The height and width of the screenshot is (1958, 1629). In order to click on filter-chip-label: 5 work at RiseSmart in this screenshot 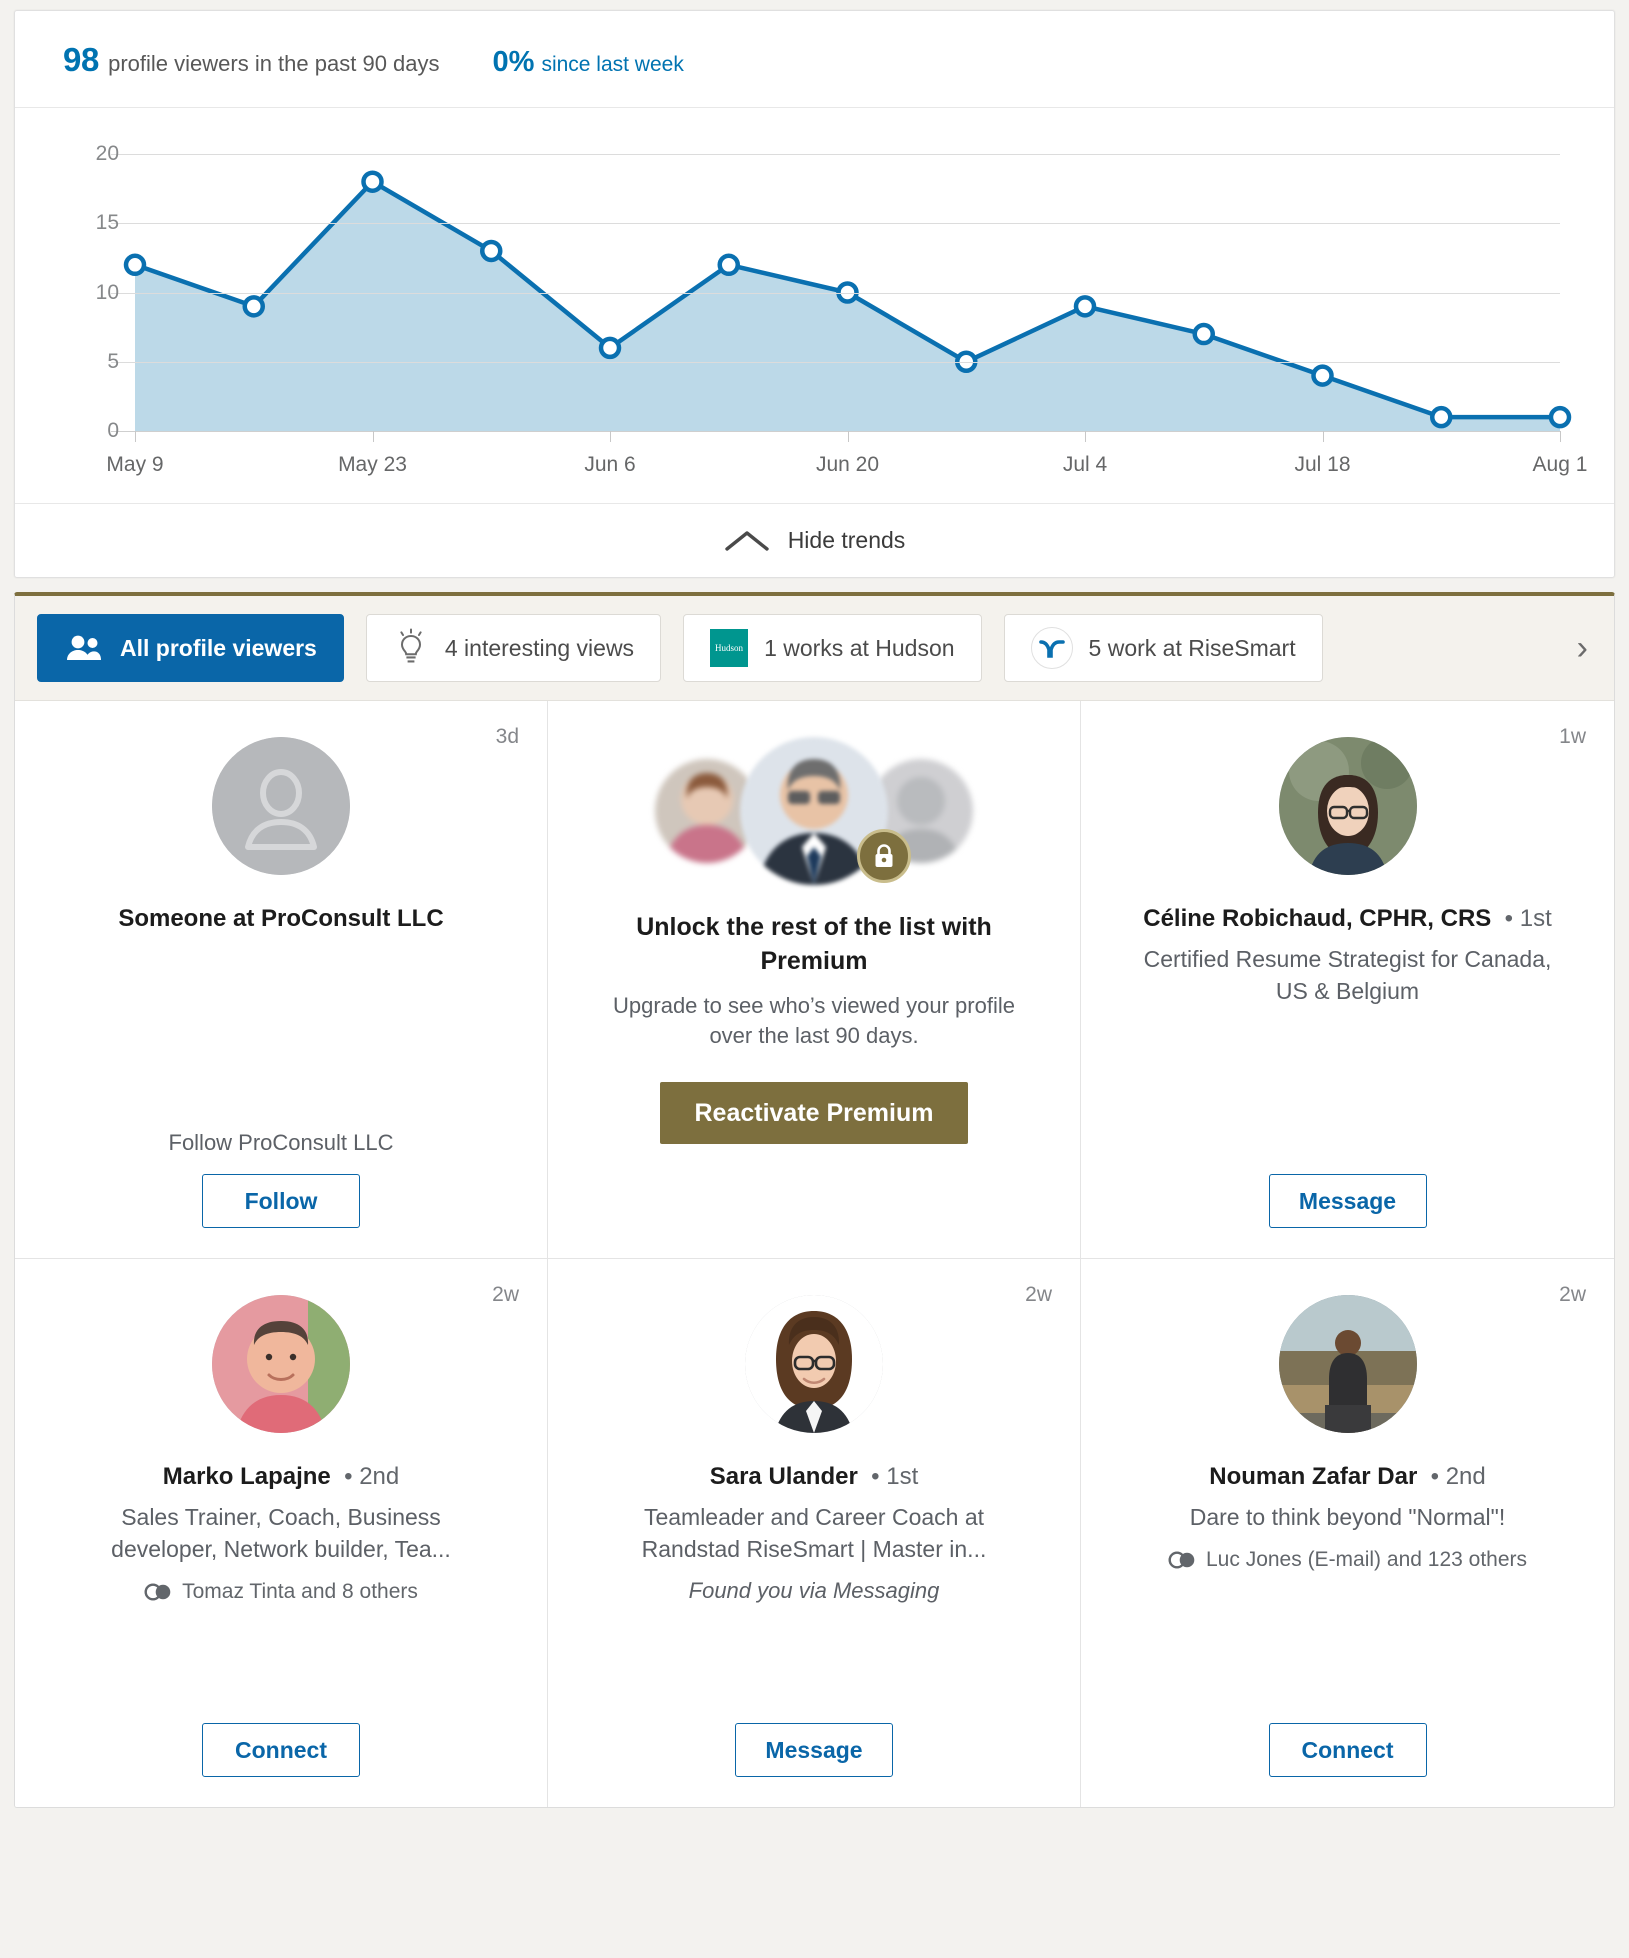, I will do `click(1192, 647)`.